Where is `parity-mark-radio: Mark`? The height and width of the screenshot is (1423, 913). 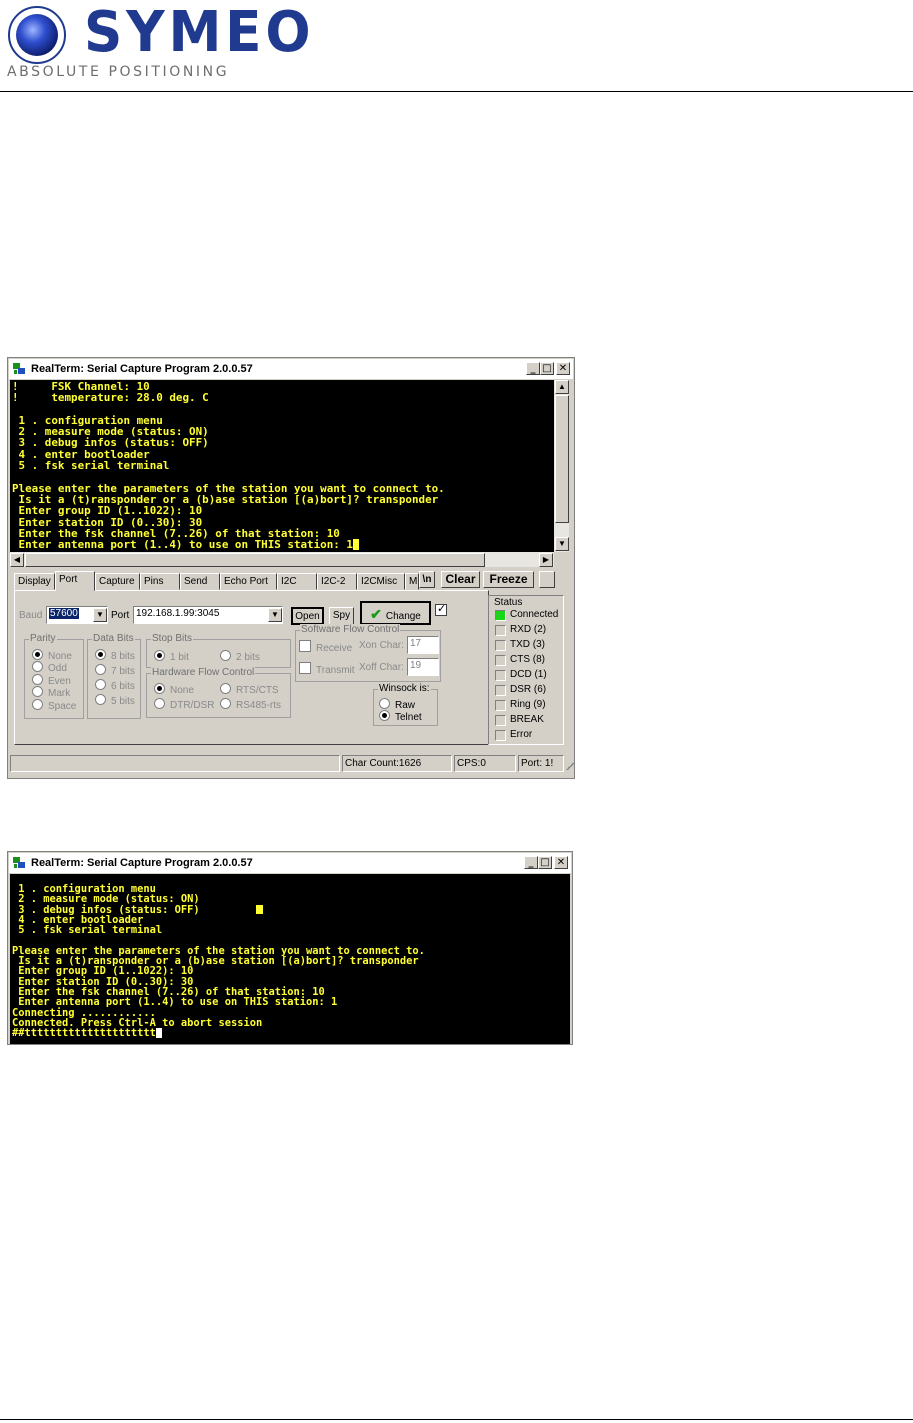
parity-mark-radio: Mark is located at coordinates (51, 693).